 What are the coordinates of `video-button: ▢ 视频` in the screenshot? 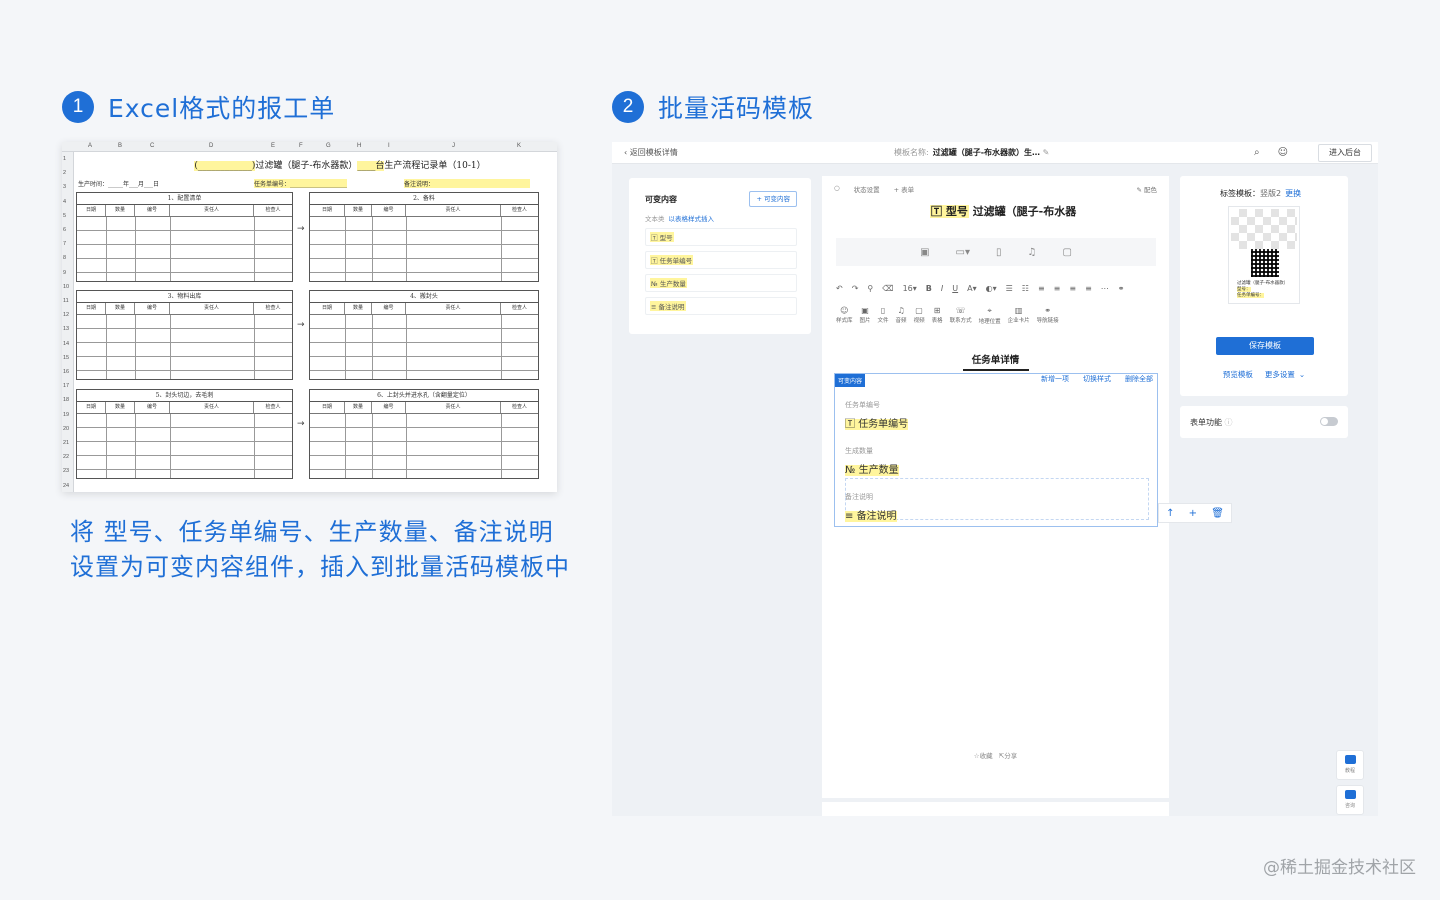 It's located at (919, 315).